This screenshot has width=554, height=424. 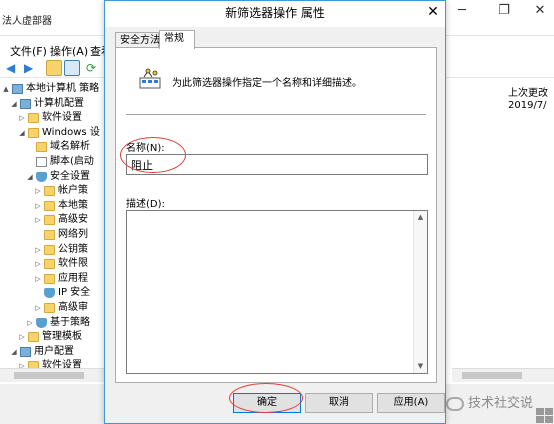 I want to click on tree-item-label: 本地策, so click(x=73, y=205).